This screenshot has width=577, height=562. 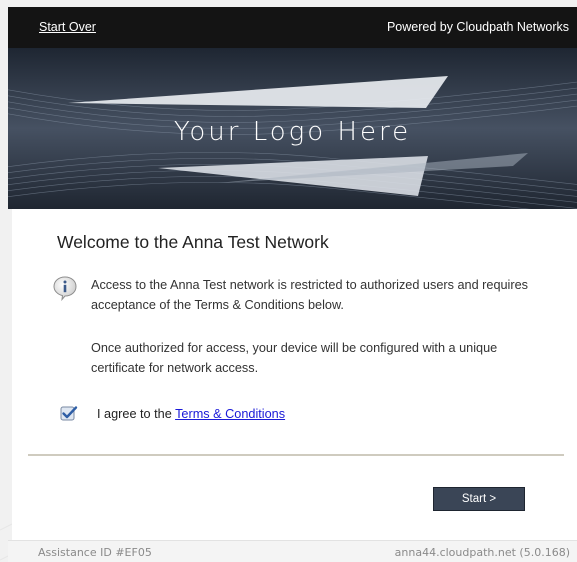 I want to click on top-bar: Start Over Powered by Cloudpath Networks, so click(x=292, y=27).